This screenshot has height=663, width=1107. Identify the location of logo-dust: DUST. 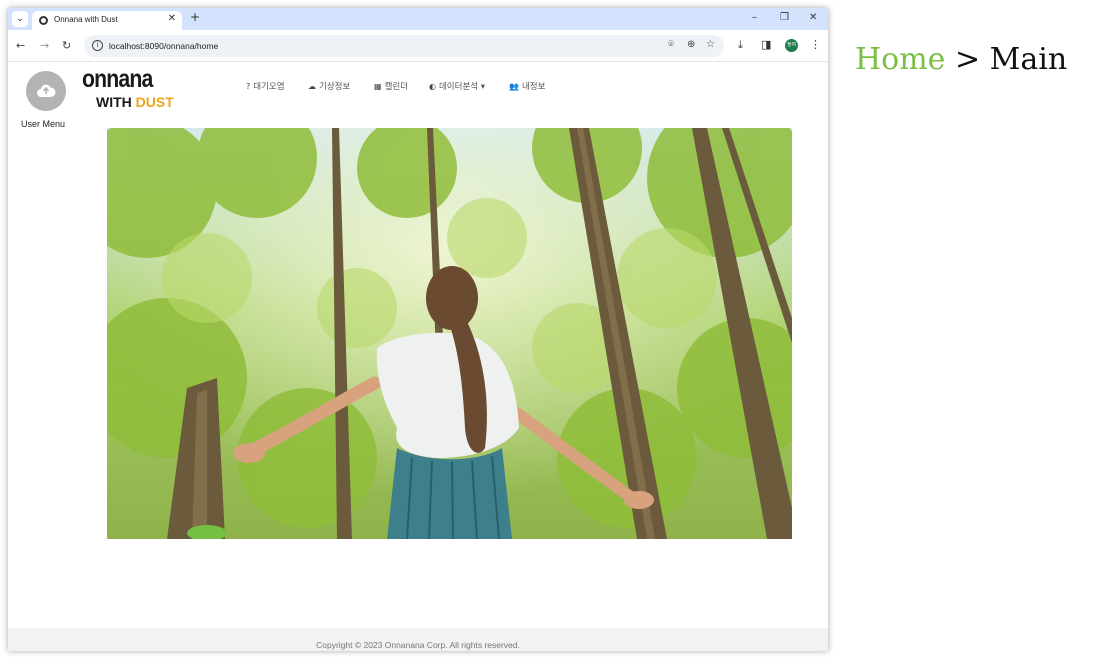
(154, 102).